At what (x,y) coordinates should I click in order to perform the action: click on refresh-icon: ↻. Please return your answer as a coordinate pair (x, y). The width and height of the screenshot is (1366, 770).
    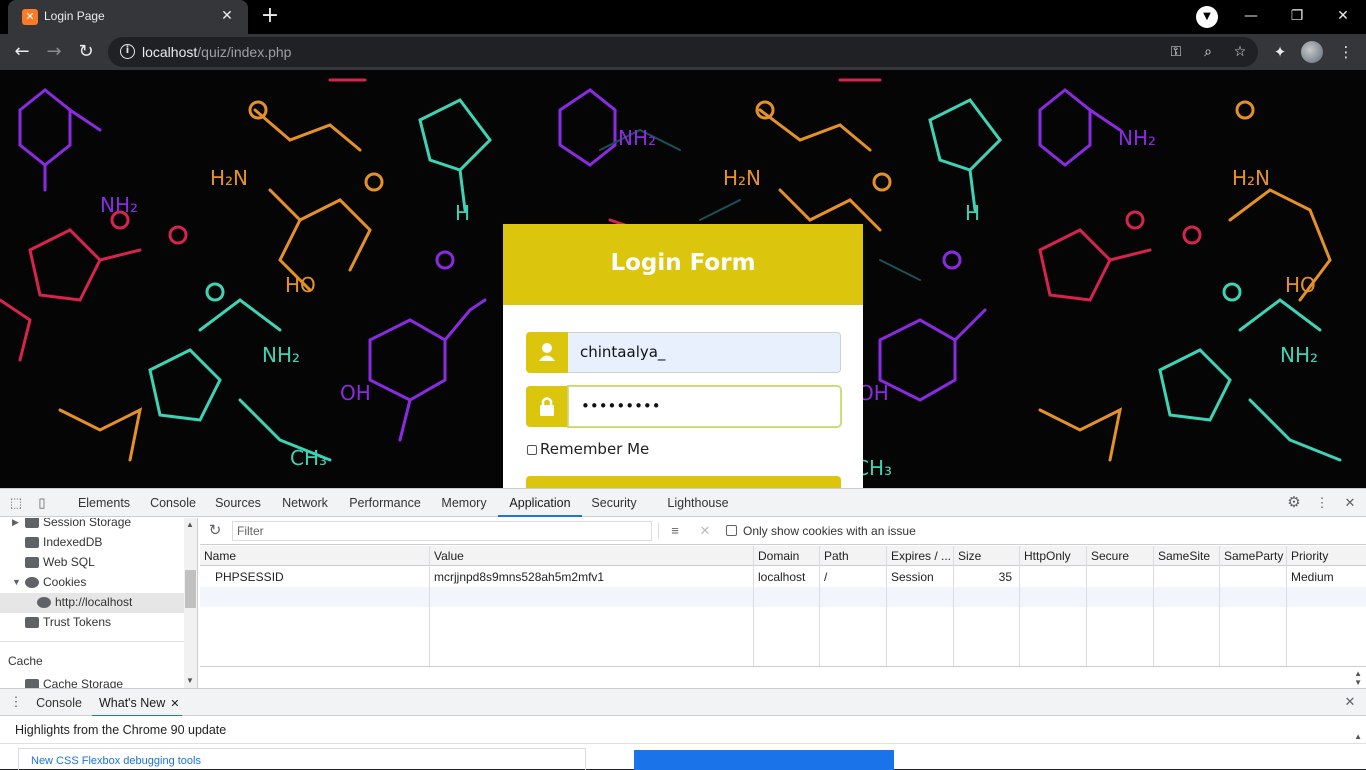
    Looking at the image, I should click on (215, 531).